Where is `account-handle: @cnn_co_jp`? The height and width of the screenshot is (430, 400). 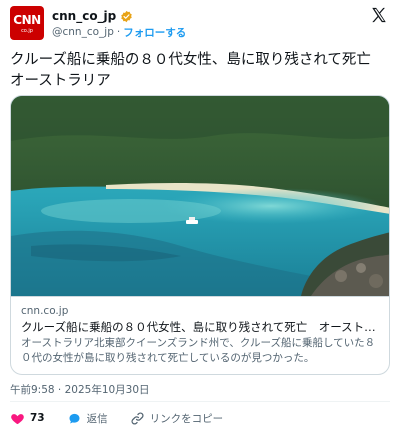
account-handle: @cnn_co_jp is located at coordinates (83, 32).